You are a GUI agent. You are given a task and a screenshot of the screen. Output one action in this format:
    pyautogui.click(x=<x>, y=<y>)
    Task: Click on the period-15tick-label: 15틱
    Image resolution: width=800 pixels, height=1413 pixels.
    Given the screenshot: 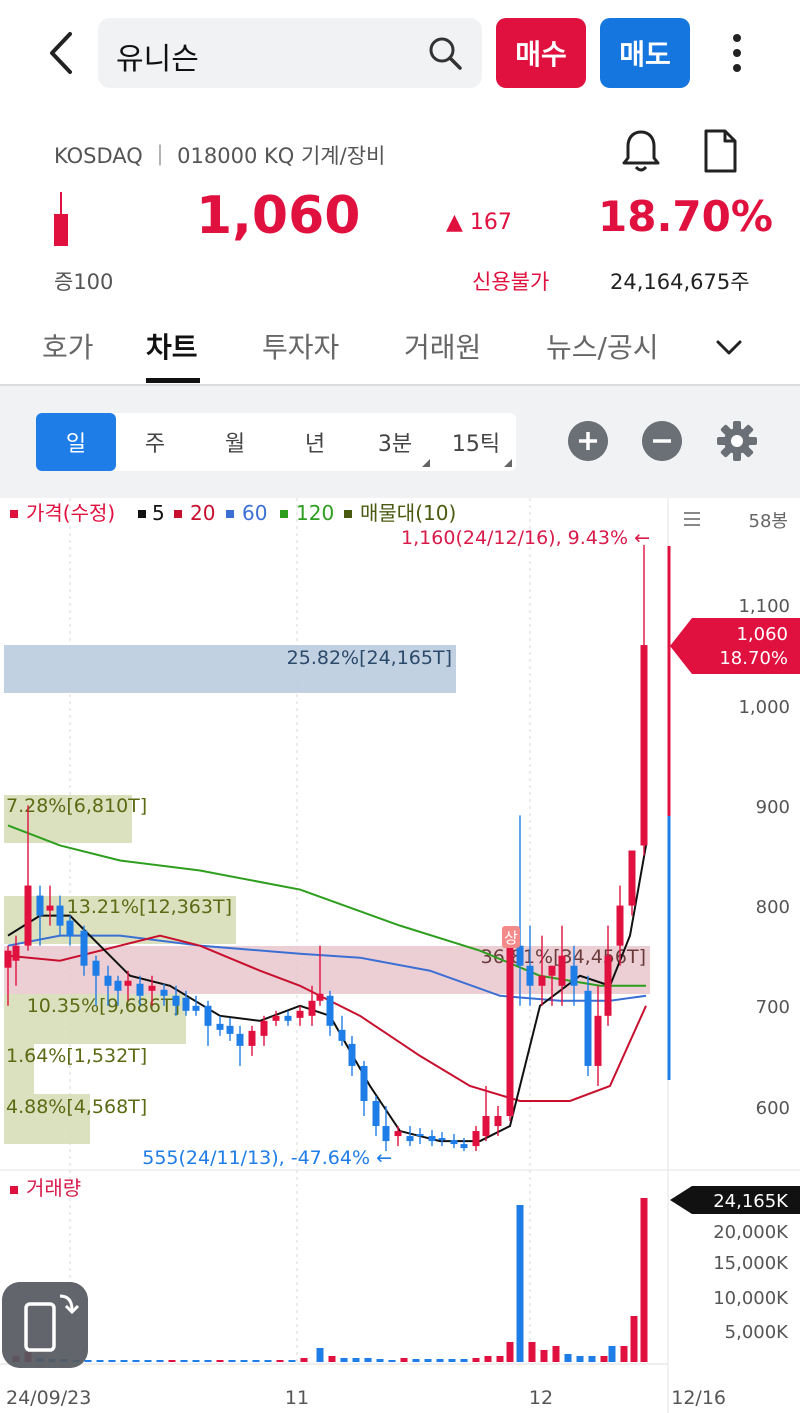 What is the action you would take?
    pyautogui.click(x=476, y=444)
    